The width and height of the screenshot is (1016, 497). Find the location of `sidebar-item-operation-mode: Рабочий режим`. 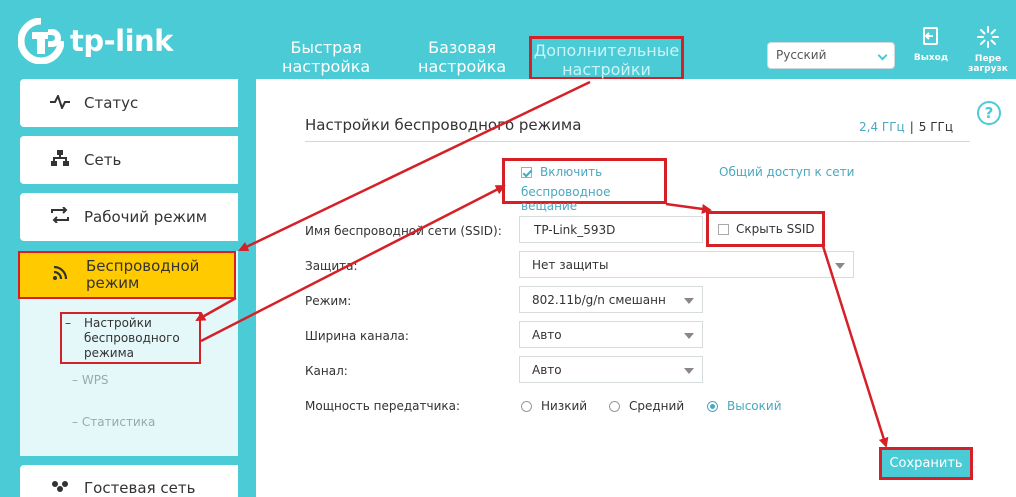

sidebar-item-operation-mode: Рабочий режим is located at coordinates (129, 217).